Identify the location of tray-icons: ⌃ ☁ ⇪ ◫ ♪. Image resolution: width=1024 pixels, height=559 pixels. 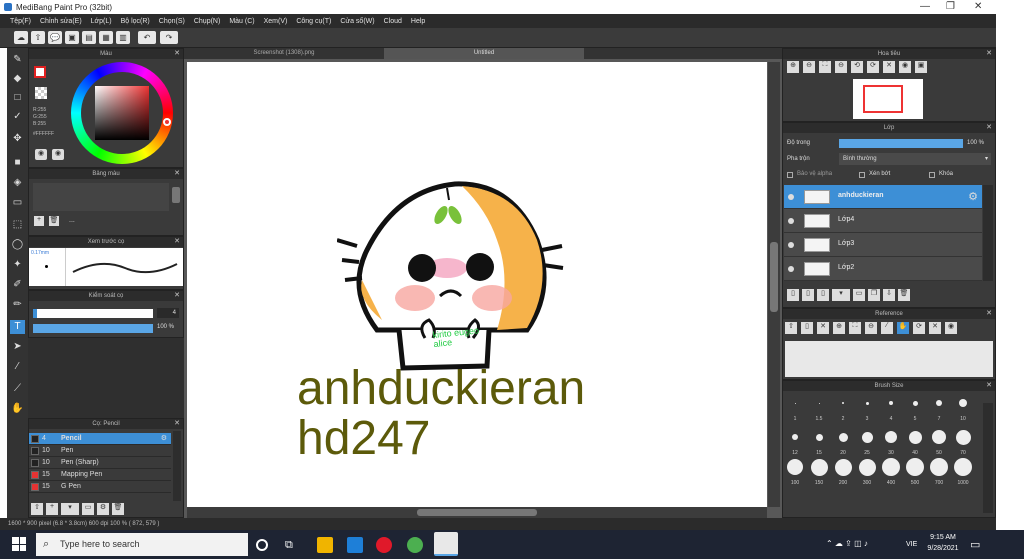
(847, 543).